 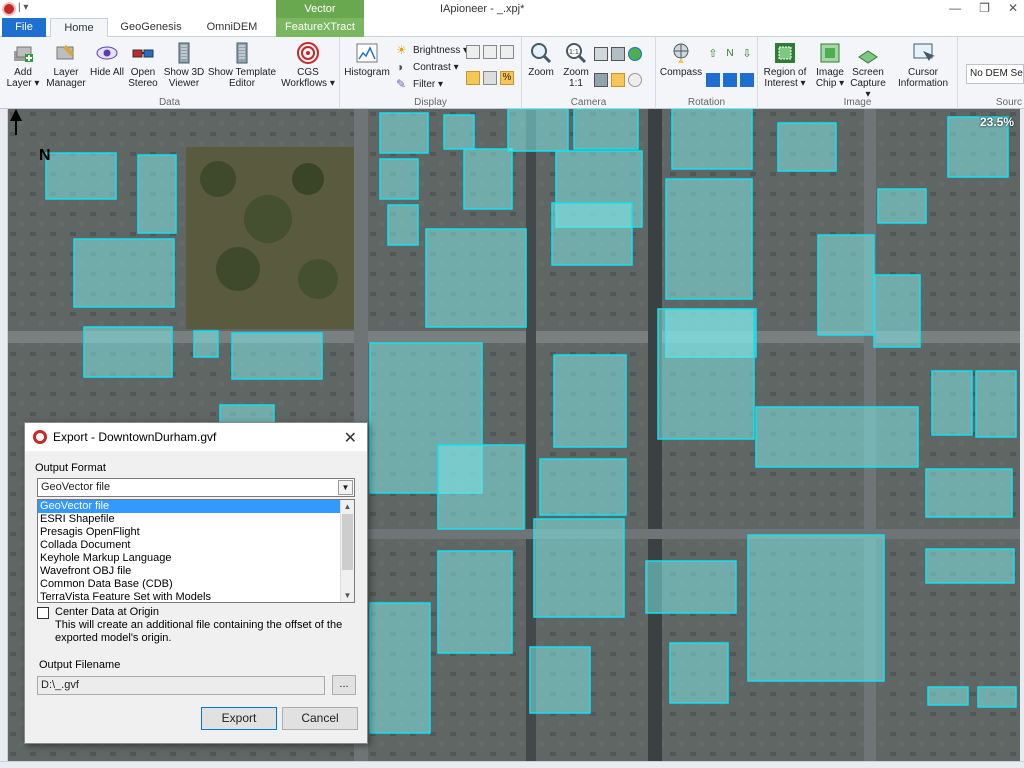 What do you see at coordinates (730, 54) in the screenshot?
I see `north-label-icon: N` at bounding box center [730, 54].